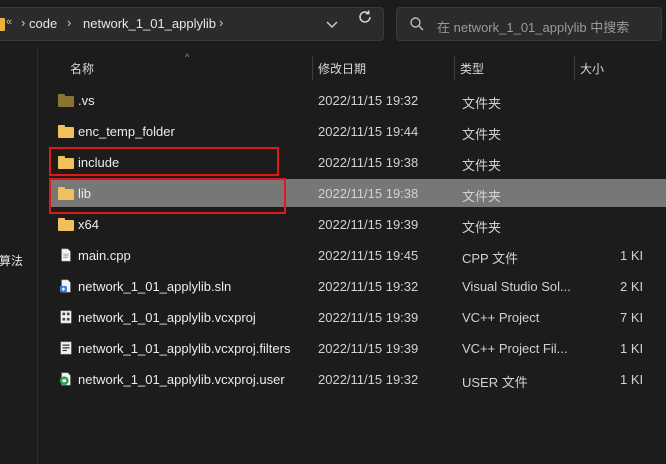  Describe the element at coordinates (66, 255) in the screenshot. I see `cpp-file-icon` at that location.